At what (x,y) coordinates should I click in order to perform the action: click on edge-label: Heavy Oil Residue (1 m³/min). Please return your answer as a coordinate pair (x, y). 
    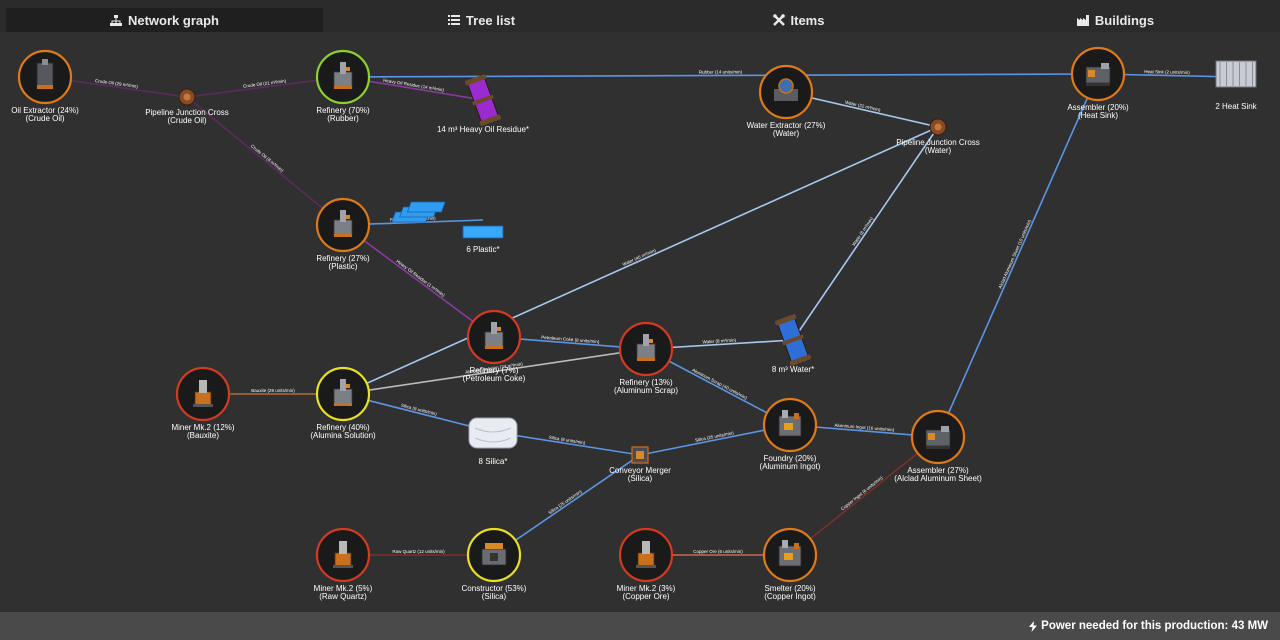
    Looking at the image, I should click on (420, 278).